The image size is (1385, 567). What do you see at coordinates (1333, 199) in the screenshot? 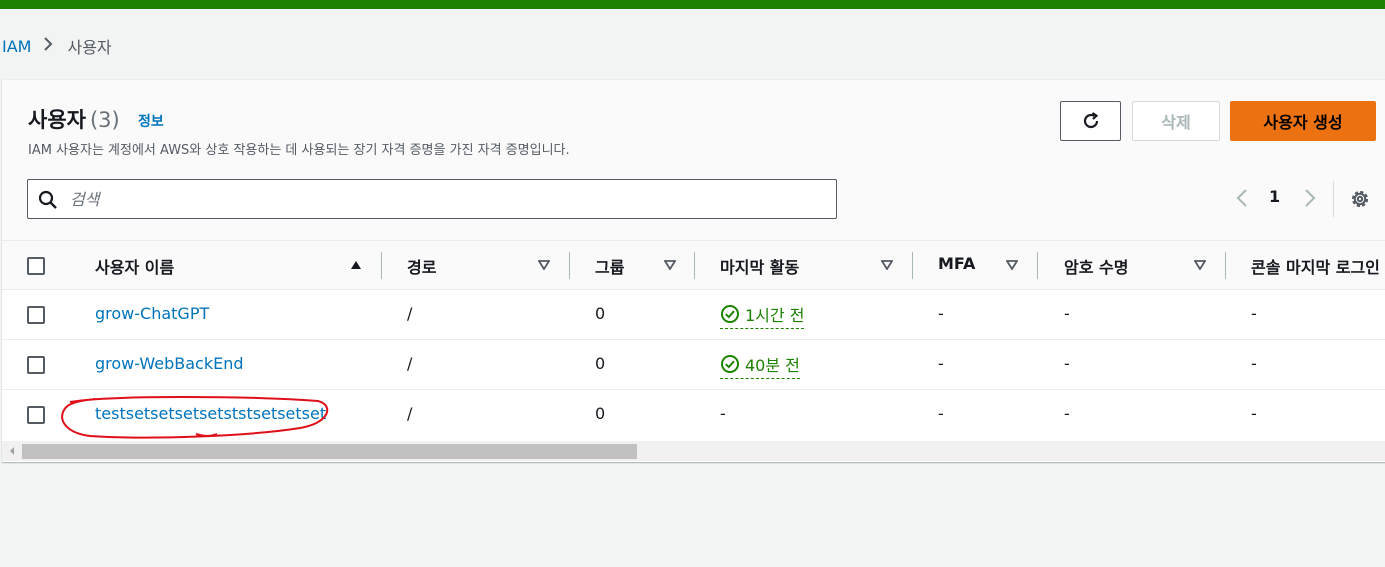
I see `pager-divider` at bounding box center [1333, 199].